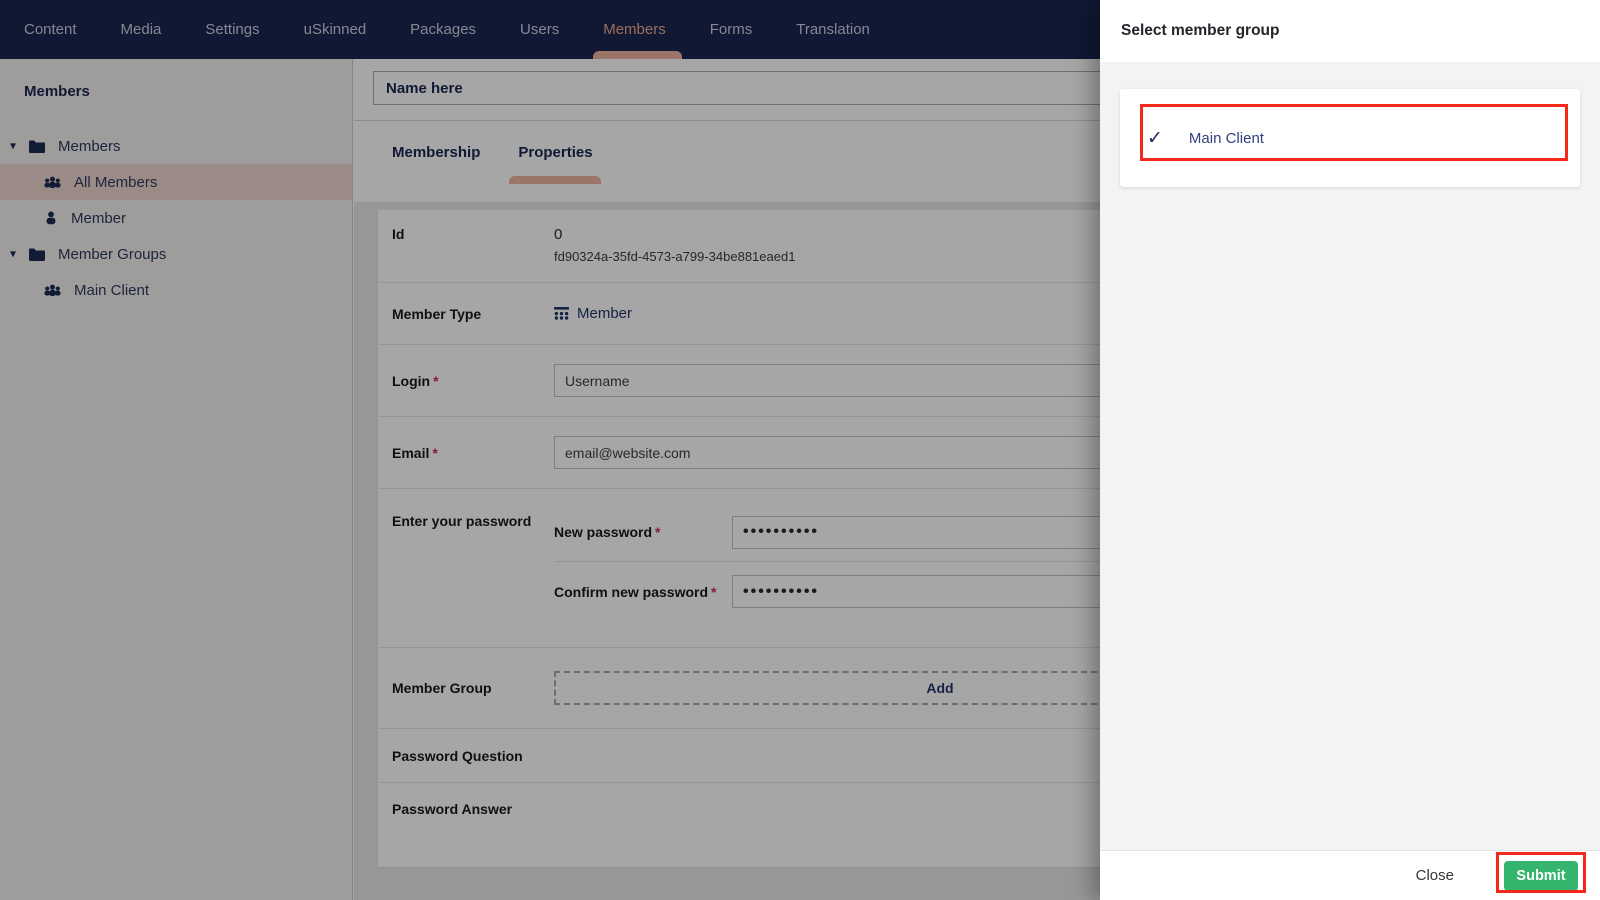 The image size is (1600, 900). Describe the element at coordinates (1155, 138) in the screenshot. I see `checkmark-icon: ✓` at that location.